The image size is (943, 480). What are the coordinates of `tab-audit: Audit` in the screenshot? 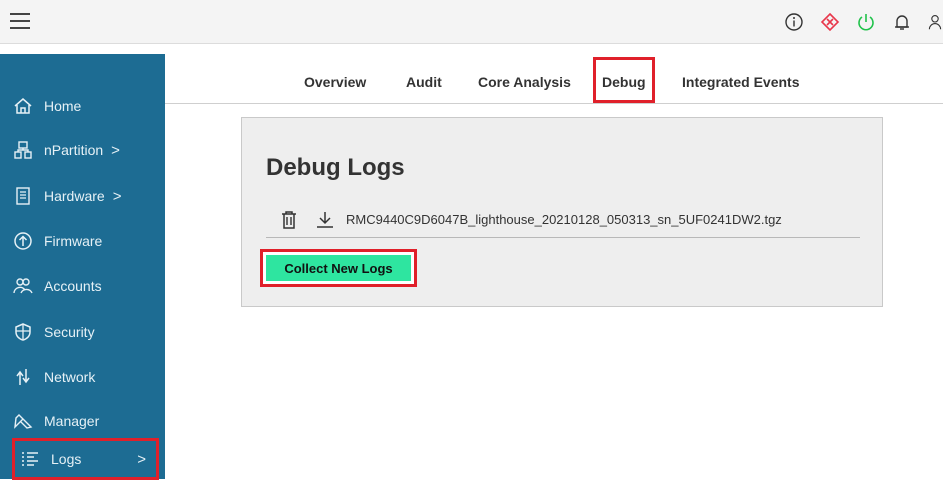 It's located at (424, 82).